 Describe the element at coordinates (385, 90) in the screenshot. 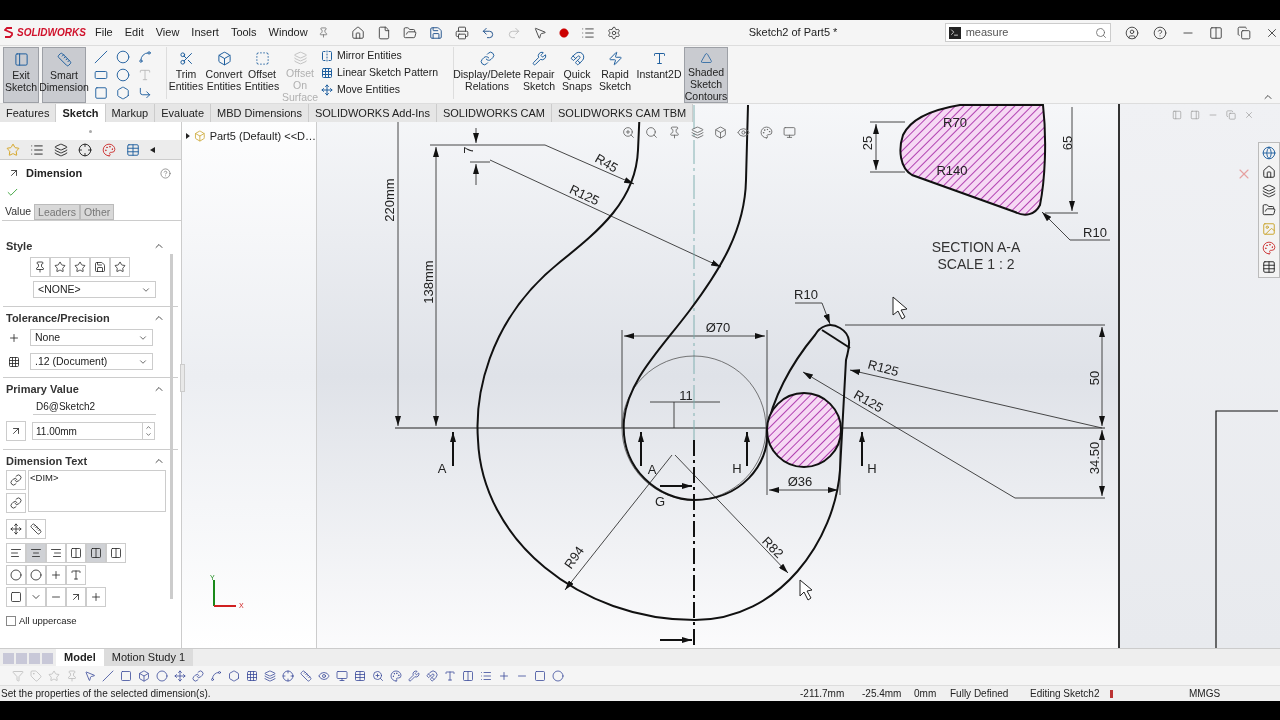

I see `toolbar-button: Move Entities` at that location.